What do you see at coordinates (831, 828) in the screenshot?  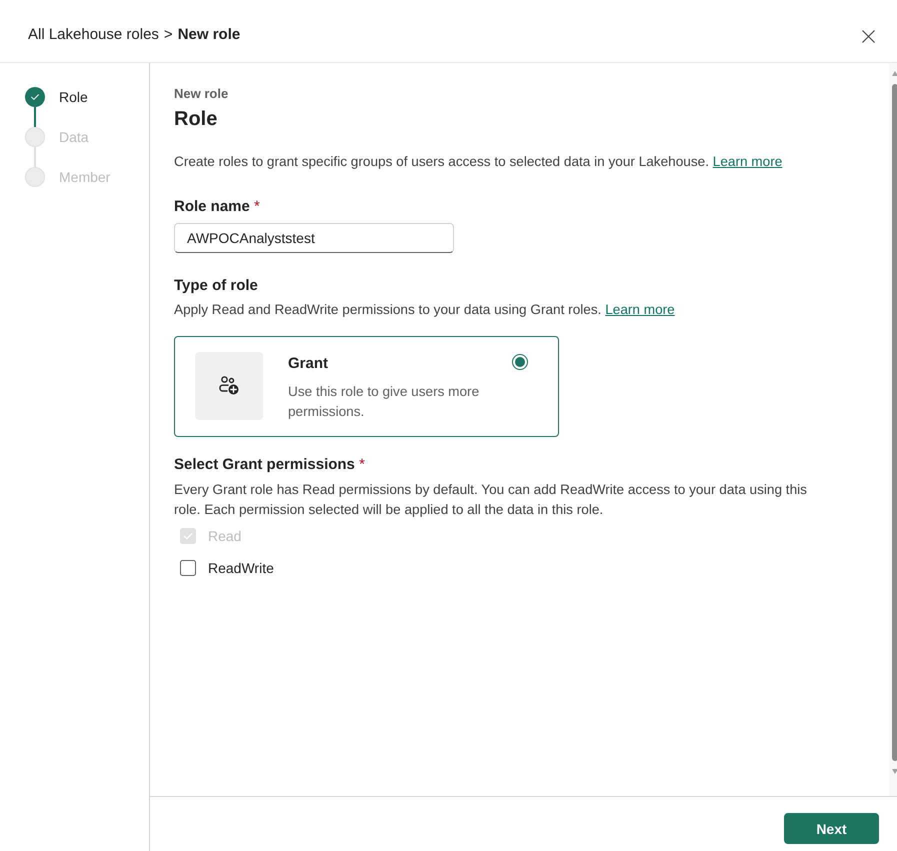 I see `primary-button: Next` at bounding box center [831, 828].